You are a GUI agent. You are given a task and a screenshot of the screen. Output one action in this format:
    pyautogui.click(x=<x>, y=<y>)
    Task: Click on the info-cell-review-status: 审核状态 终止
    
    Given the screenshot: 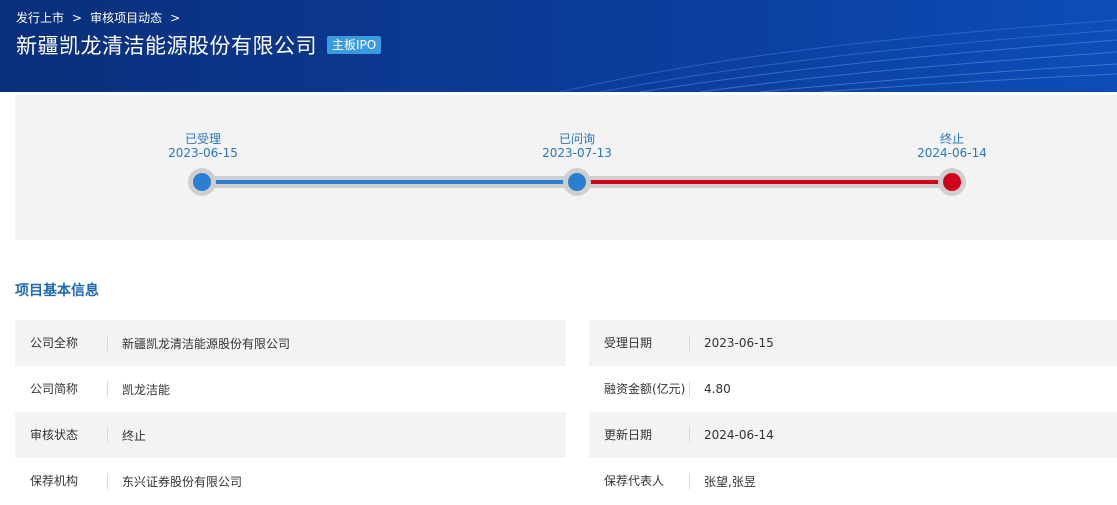 What is the action you would take?
    pyautogui.click(x=290, y=435)
    